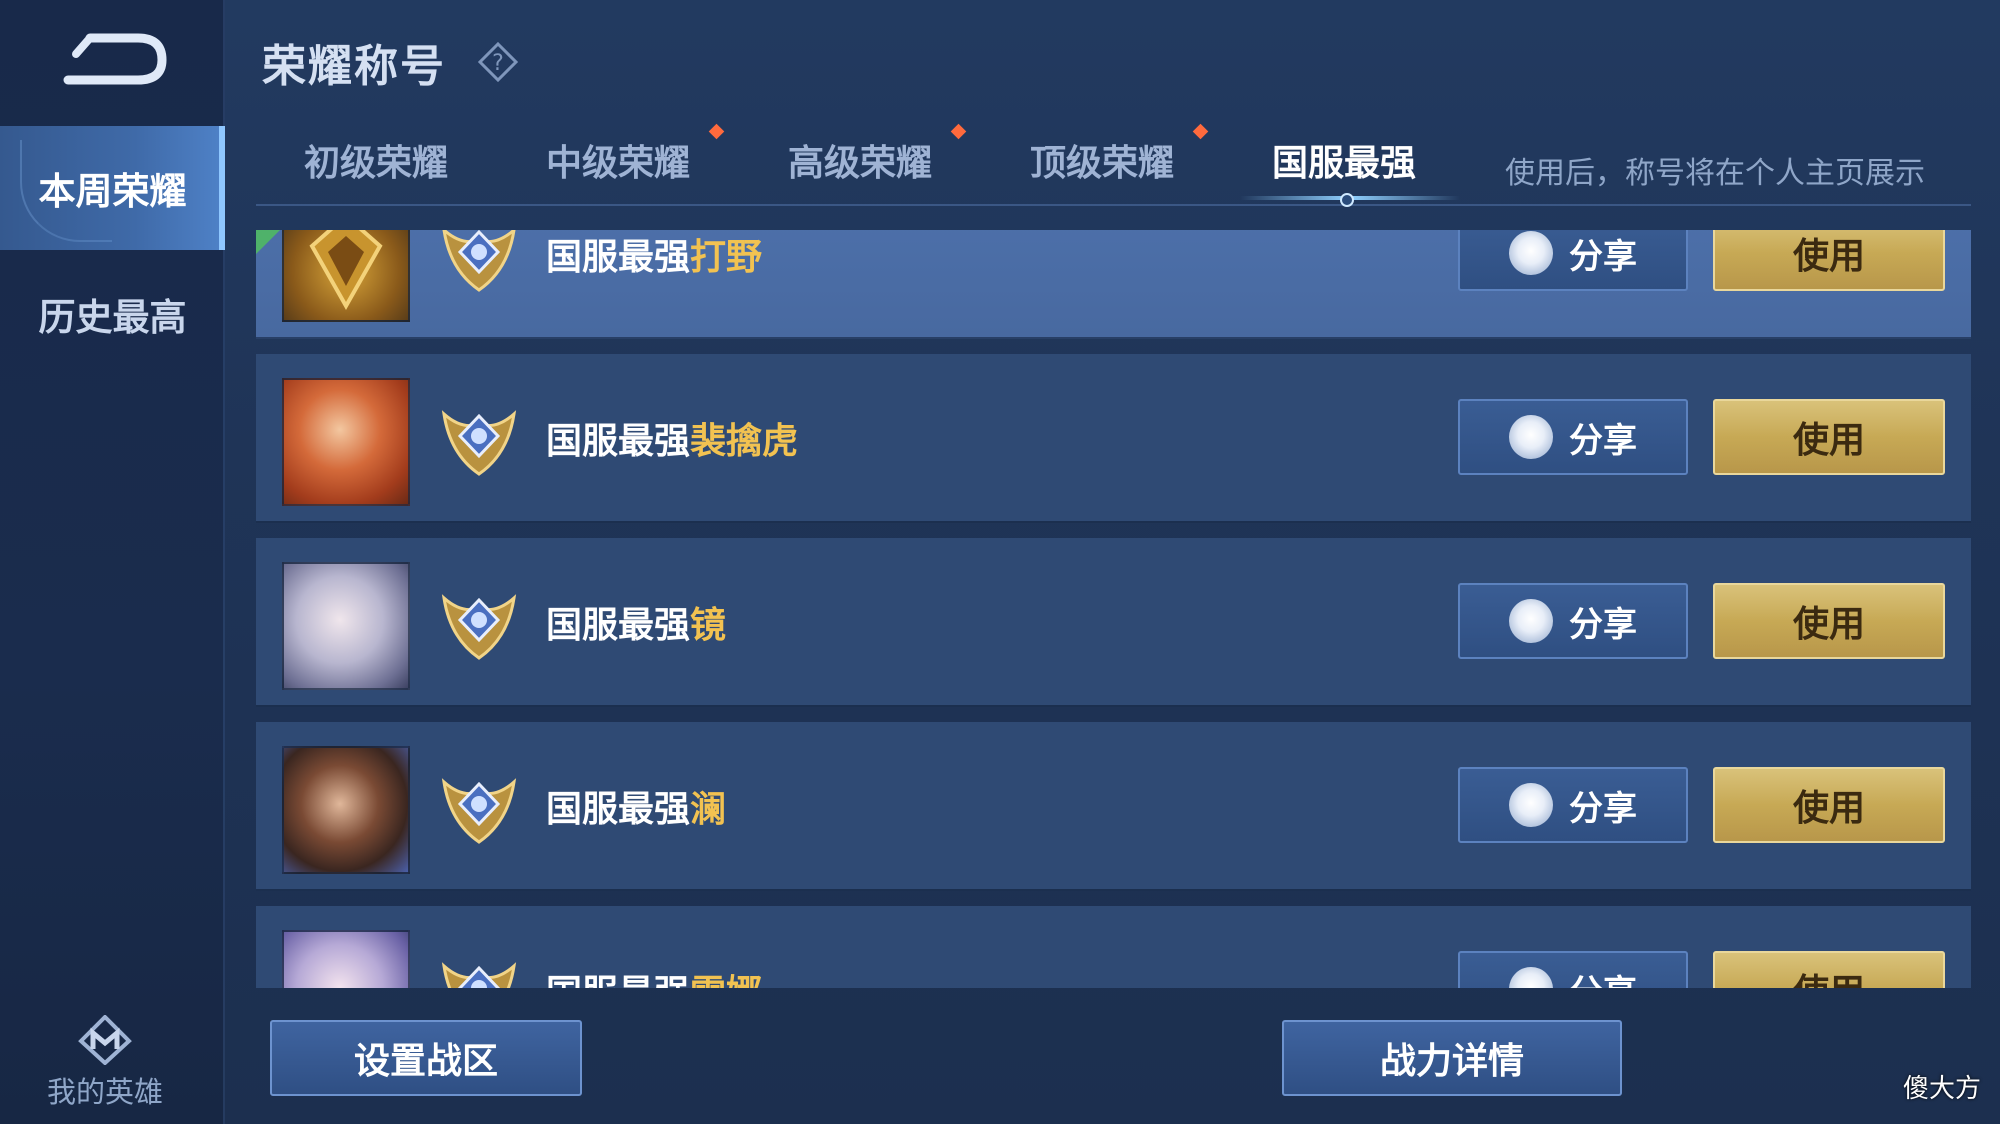 The height and width of the screenshot is (1124, 2000). I want to click on page-title: 荣耀称号, so click(354, 66).